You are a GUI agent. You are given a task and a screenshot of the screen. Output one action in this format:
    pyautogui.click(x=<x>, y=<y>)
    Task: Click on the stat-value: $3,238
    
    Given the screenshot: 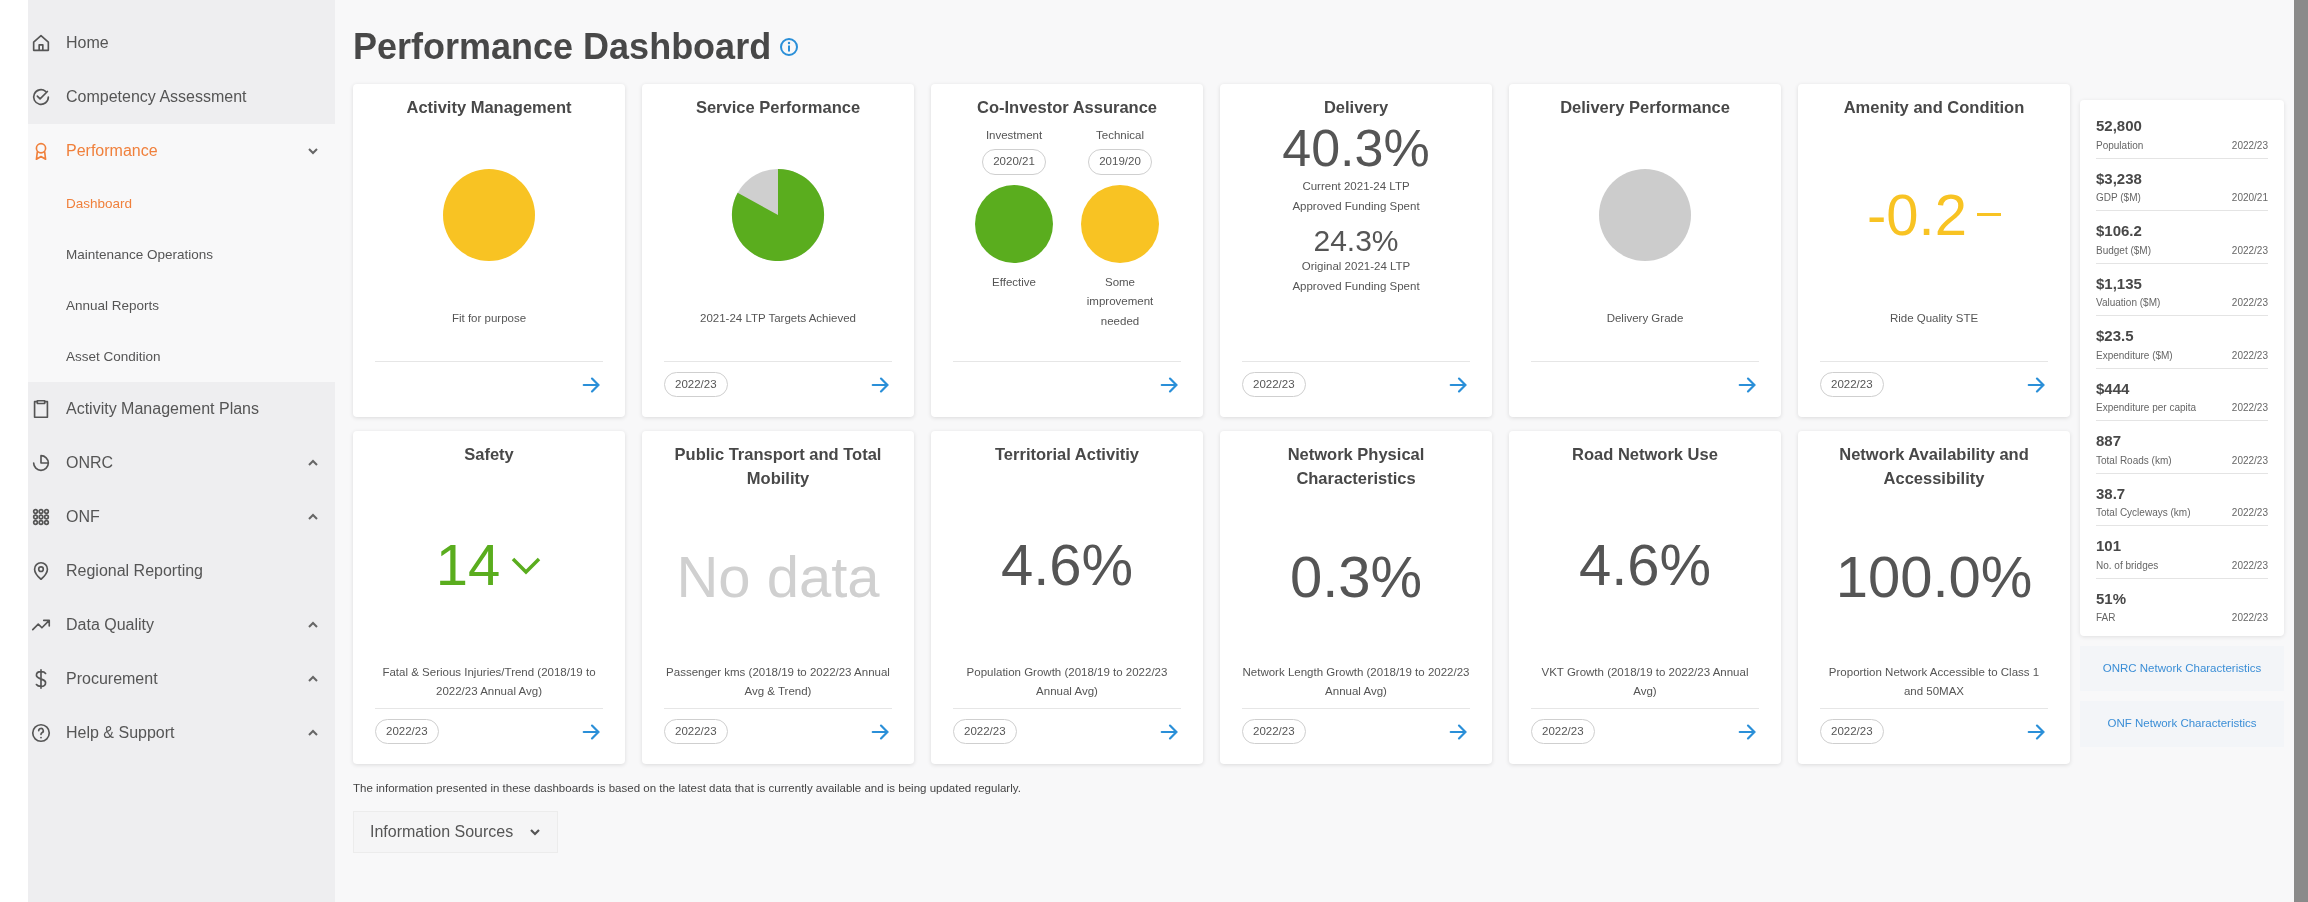 What is the action you would take?
    pyautogui.click(x=2119, y=178)
    